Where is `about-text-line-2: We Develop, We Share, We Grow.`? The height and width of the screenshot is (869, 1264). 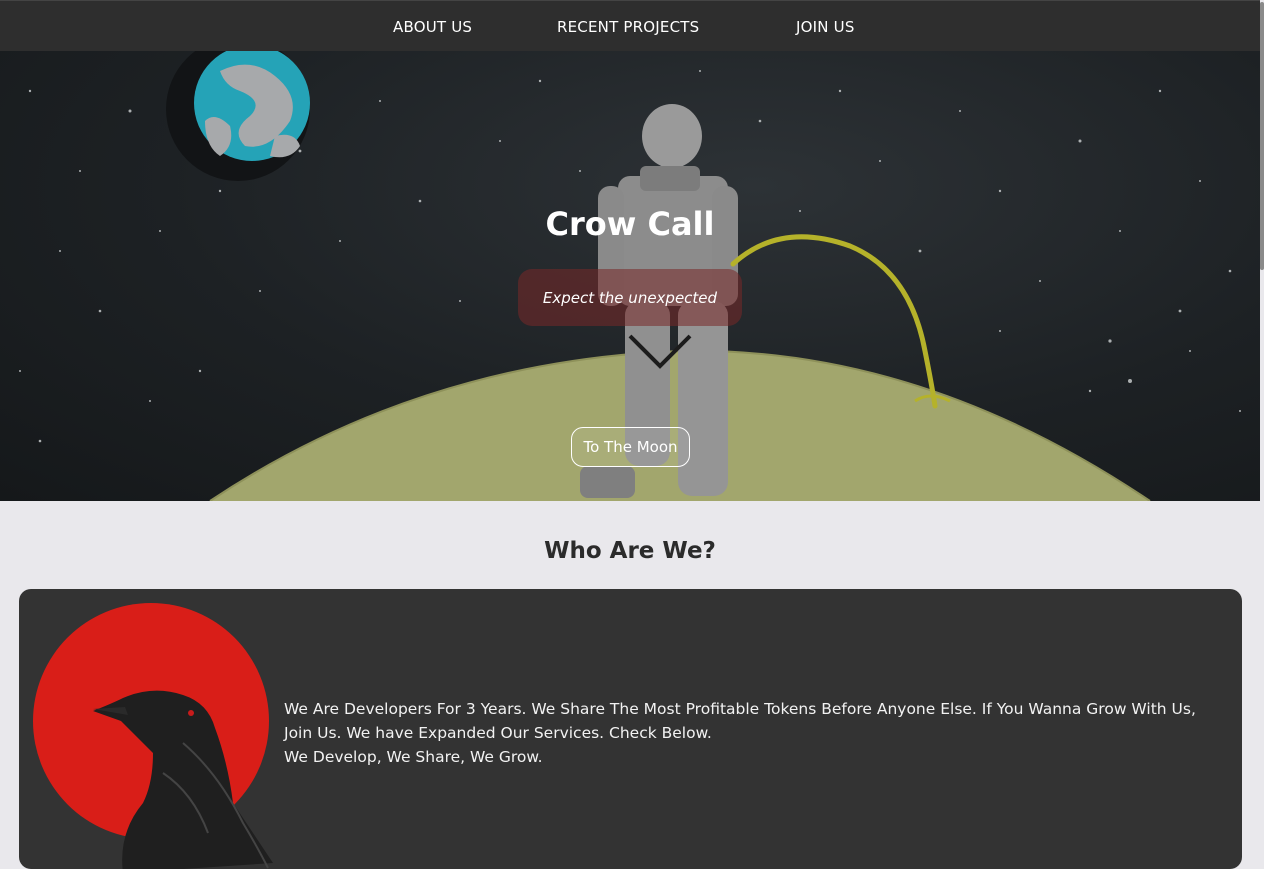
about-text-line-2: We Develop, We Share, We Grow. is located at coordinates (413, 757).